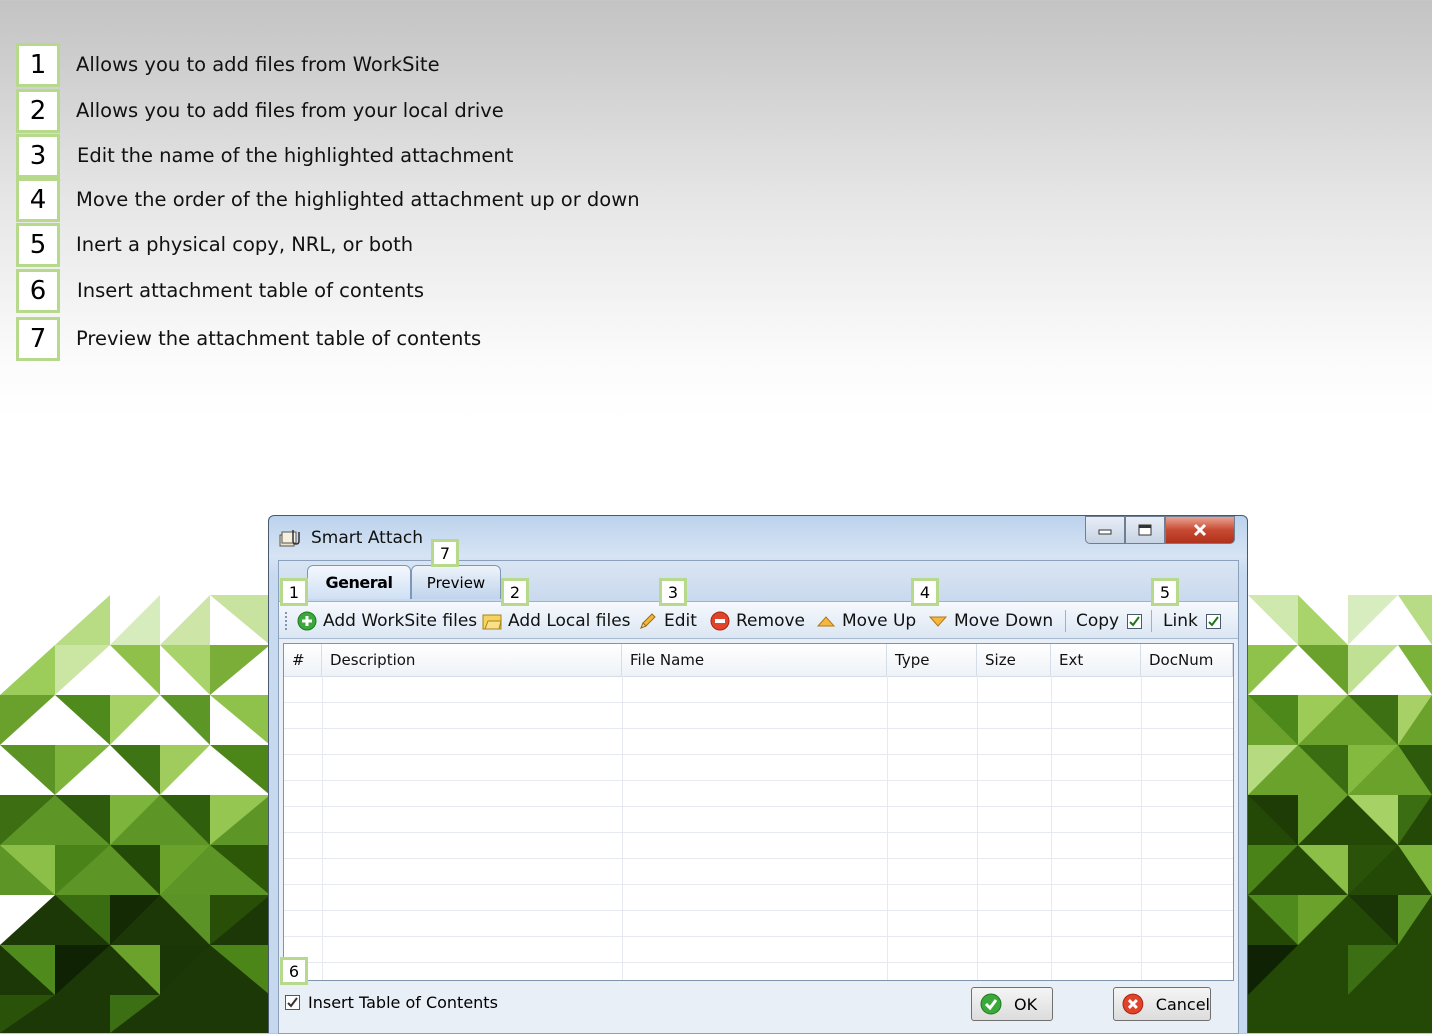 The image size is (1432, 1034). What do you see at coordinates (492, 622) in the screenshot?
I see `folder-icon` at bounding box center [492, 622].